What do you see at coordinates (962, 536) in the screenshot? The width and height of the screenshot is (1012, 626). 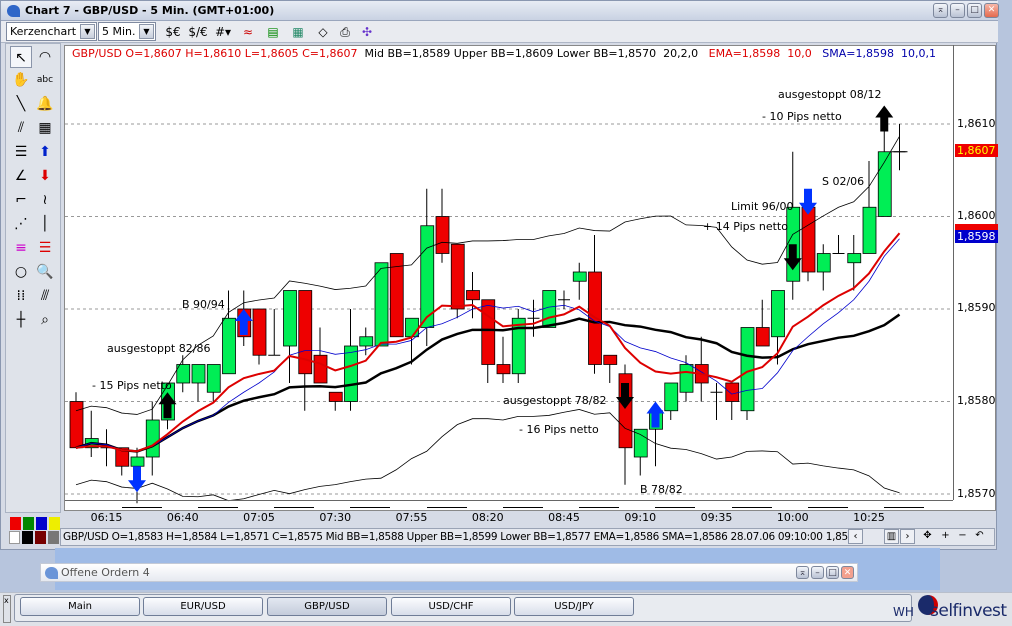 I see `zoom-out-icon: −` at bounding box center [962, 536].